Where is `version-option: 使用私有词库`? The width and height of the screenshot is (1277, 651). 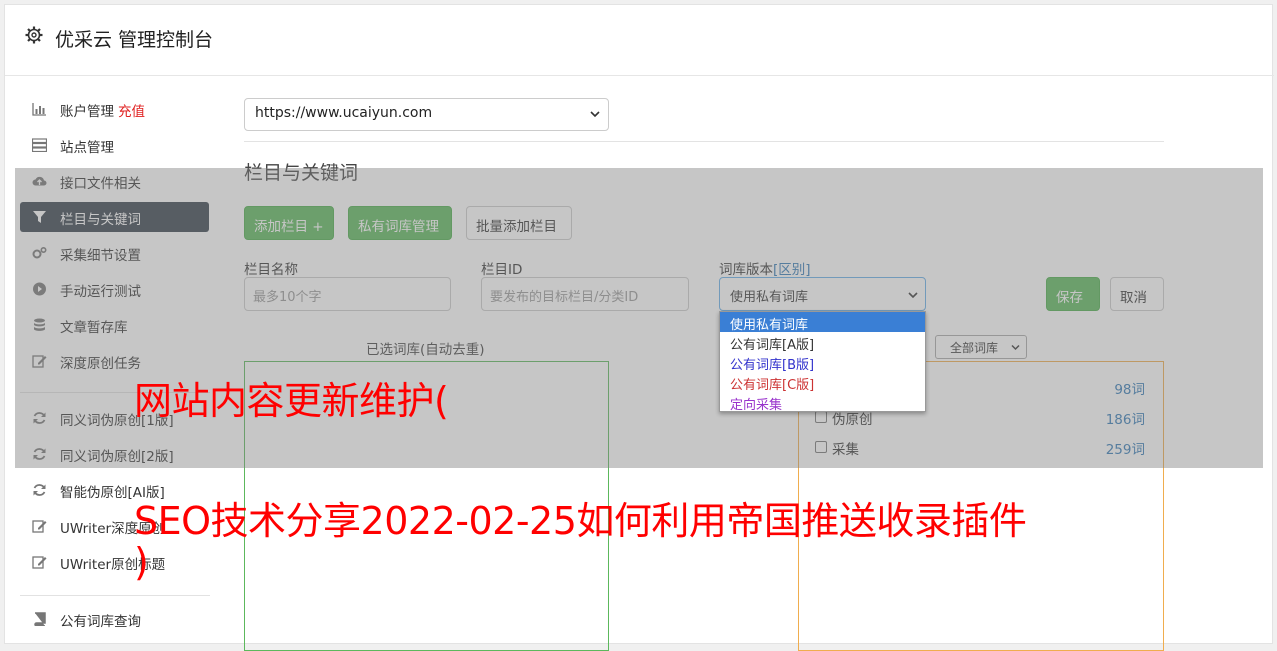 version-option: 使用私有词库 is located at coordinates (822, 322).